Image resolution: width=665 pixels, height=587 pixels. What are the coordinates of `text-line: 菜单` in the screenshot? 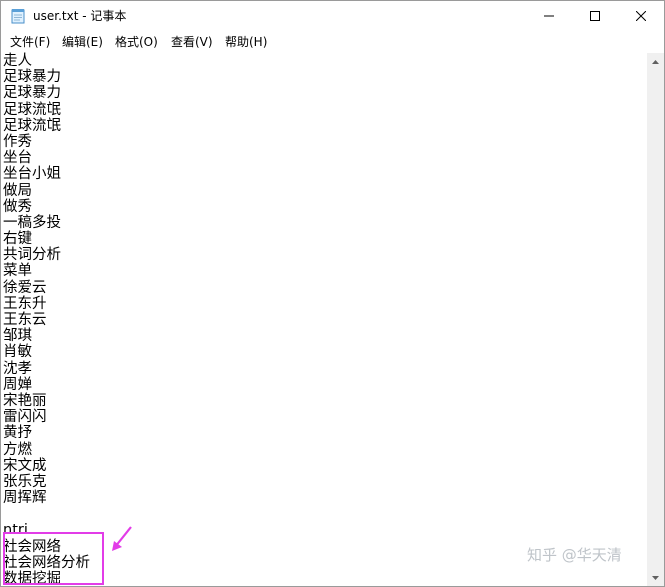 It's located at (17, 271).